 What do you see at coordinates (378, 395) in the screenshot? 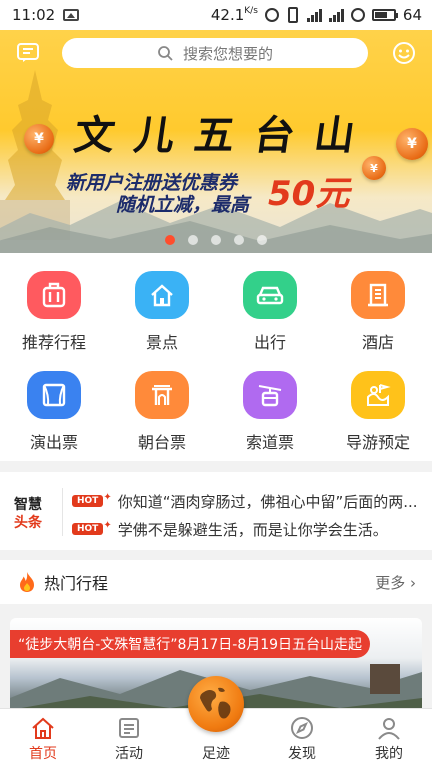
I see `guide-icon` at bounding box center [378, 395].